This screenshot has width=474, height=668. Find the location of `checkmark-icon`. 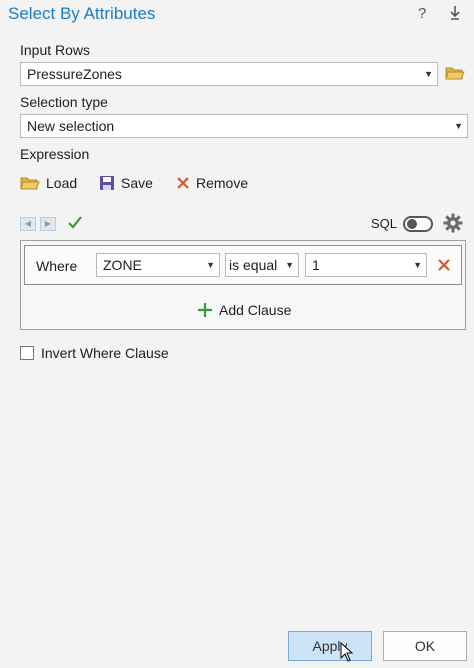

checkmark-icon is located at coordinates (75, 222).